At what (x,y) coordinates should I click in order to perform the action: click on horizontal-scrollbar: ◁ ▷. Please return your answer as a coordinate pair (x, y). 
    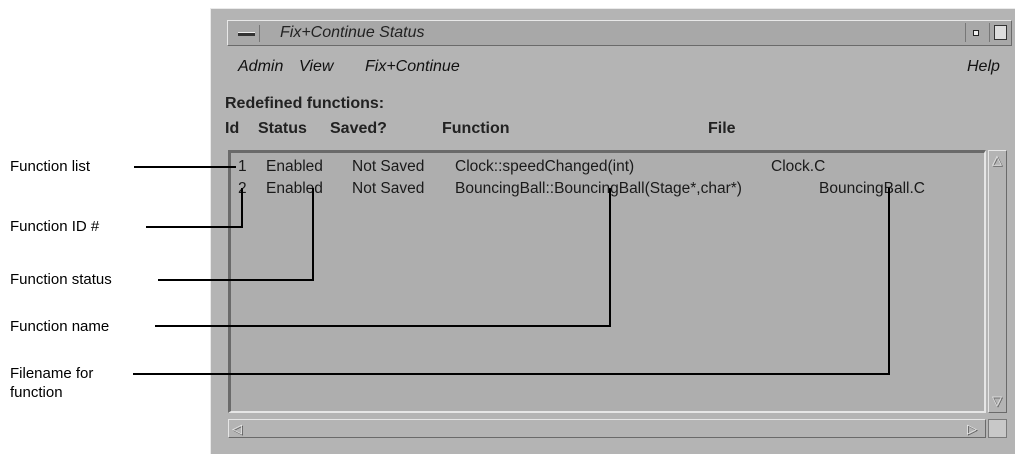
    Looking at the image, I should click on (607, 428).